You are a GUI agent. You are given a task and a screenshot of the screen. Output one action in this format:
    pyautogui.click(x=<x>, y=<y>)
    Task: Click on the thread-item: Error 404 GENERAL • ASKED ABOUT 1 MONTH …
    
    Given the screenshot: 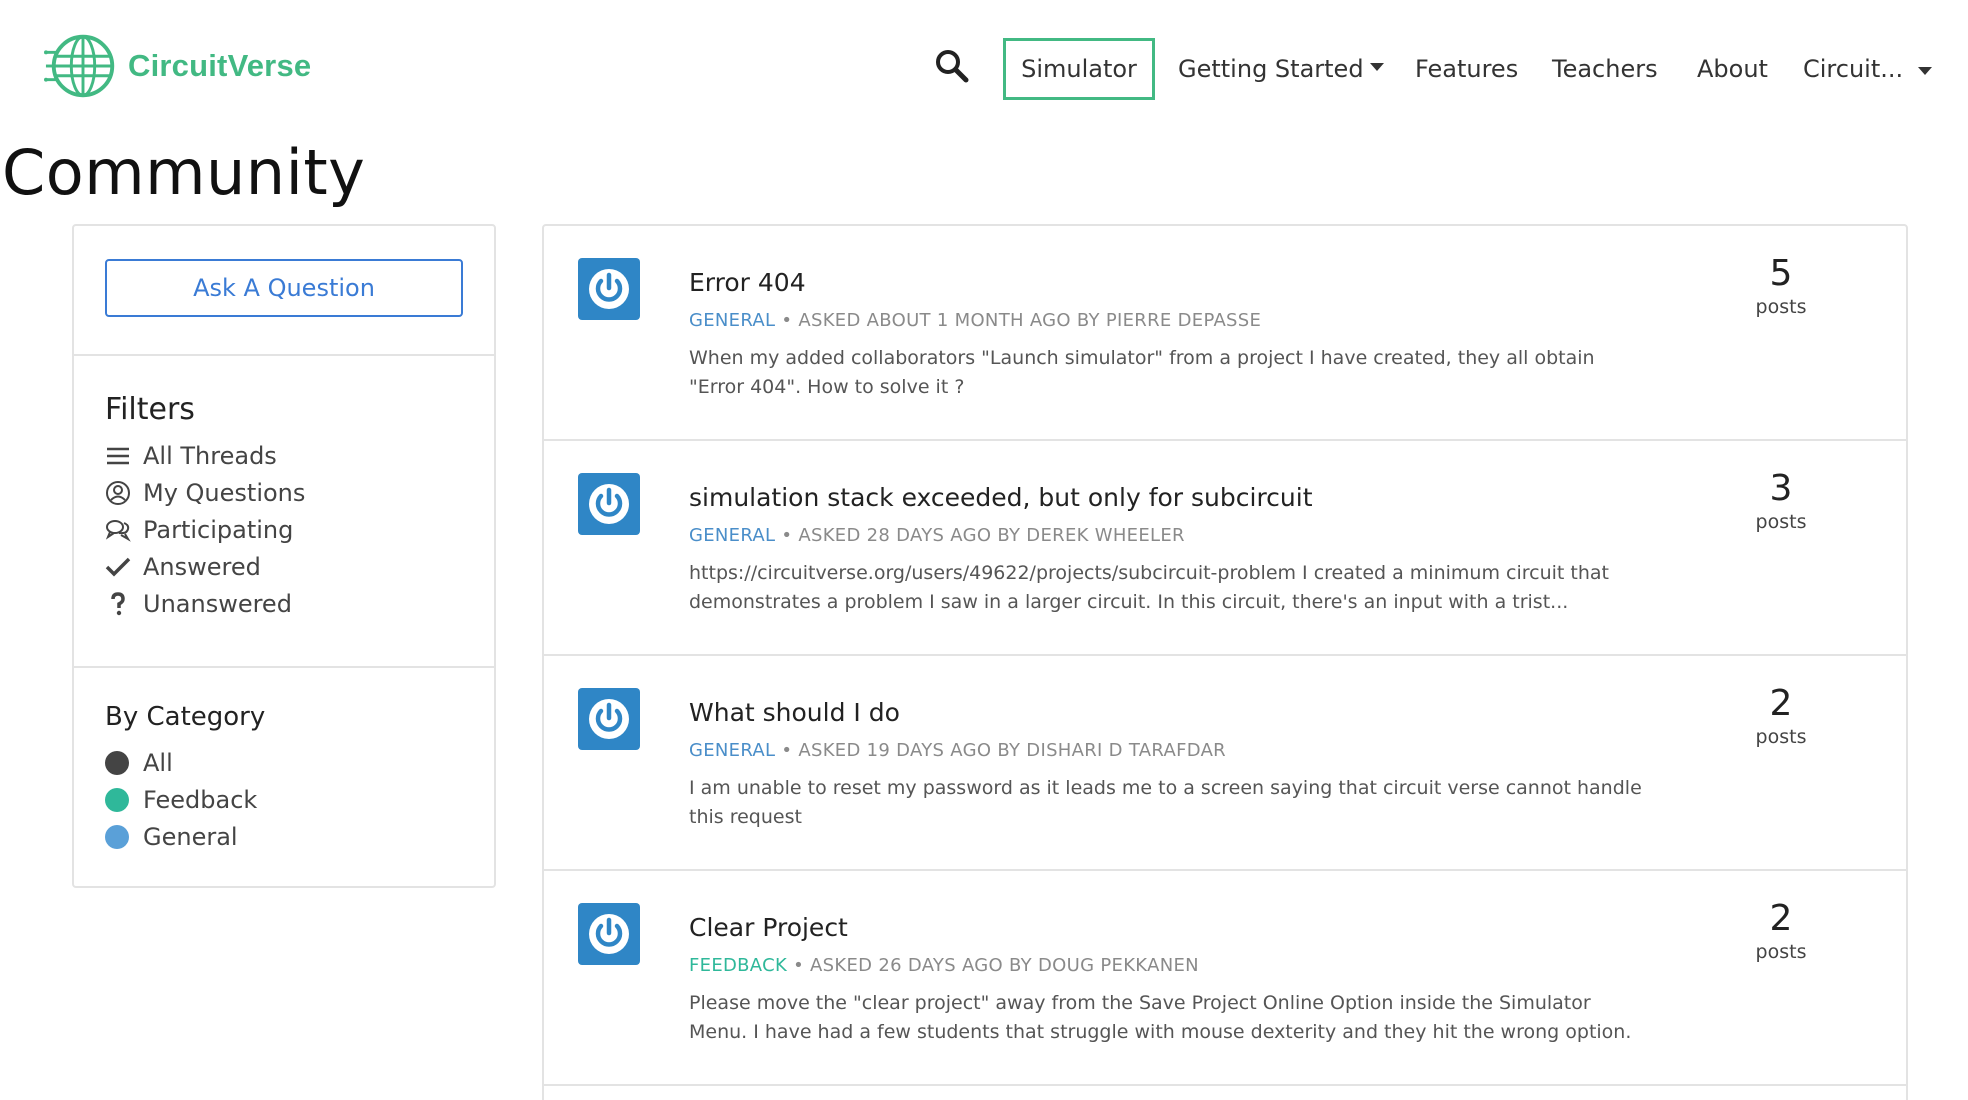 What is the action you would take?
    pyautogui.click(x=1225, y=333)
    